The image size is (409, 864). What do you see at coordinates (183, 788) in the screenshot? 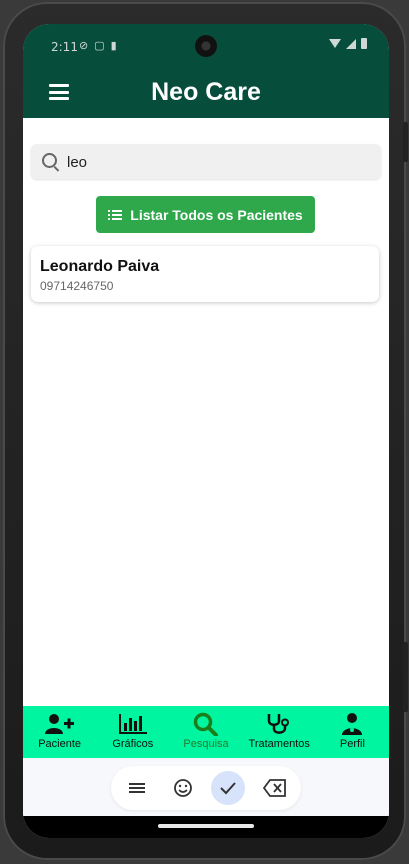
I see `emoji-icon` at bounding box center [183, 788].